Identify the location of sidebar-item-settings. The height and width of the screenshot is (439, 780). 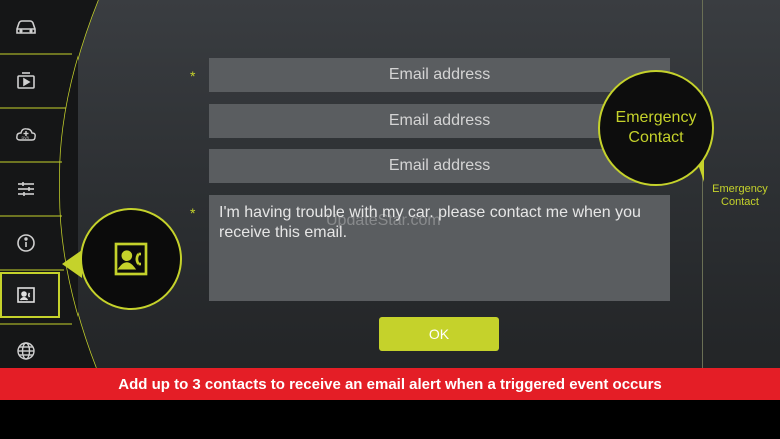
(40, 189).